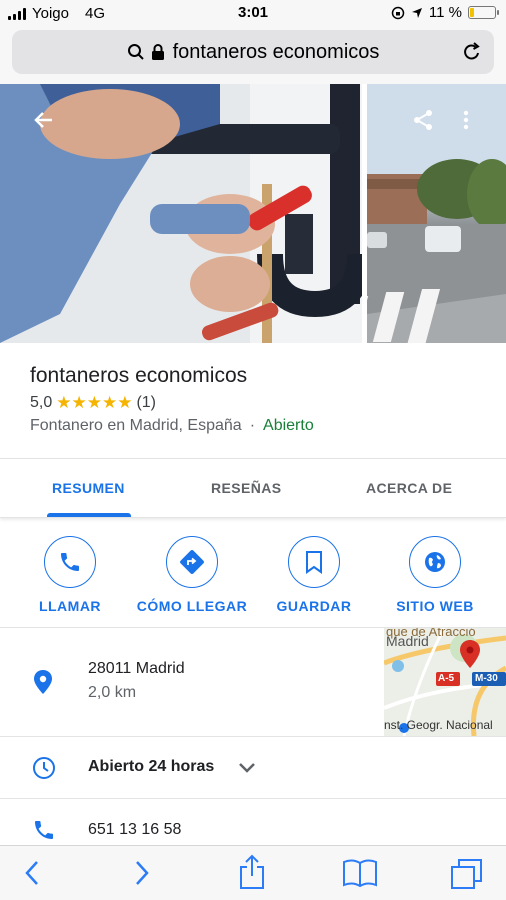 This screenshot has width=506, height=900. What do you see at coordinates (246, 488) in the screenshot?
I see `tab-resenas: RESEÑAS` at bounding box center [246, 488].